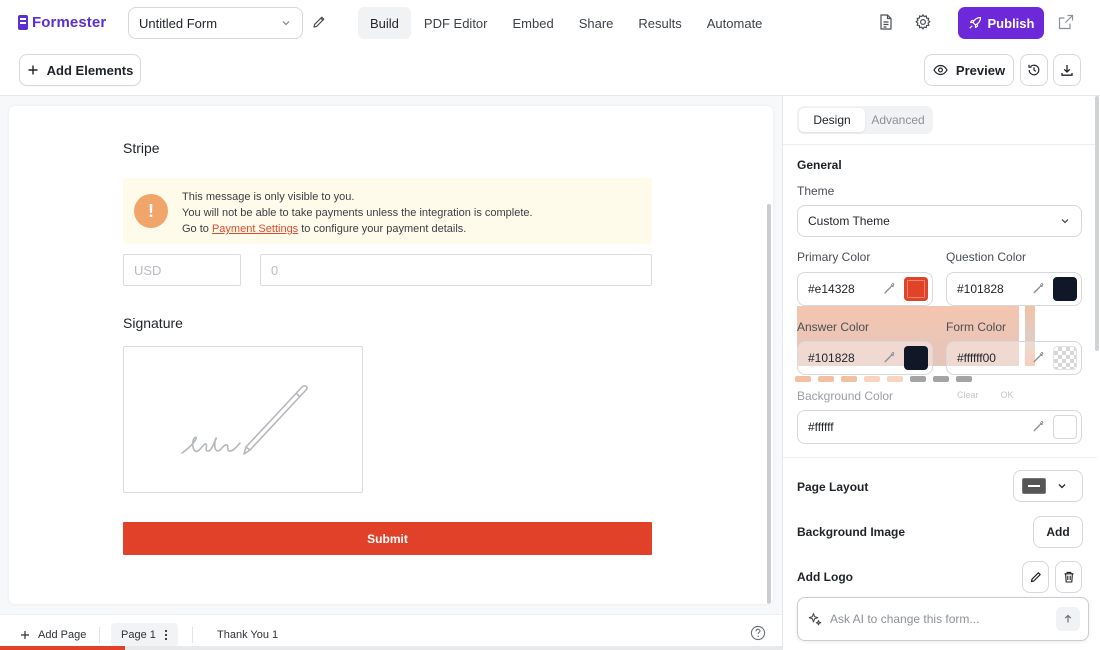  Describe the element at coordinates (1097, 223) in the screenshot. I see `panel-scrollbar` at that location.